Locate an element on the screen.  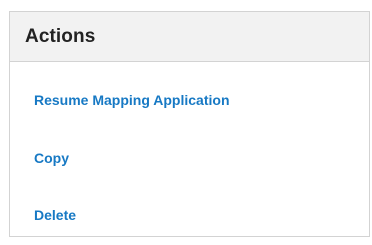
resume-mapping-application-link: Resume Mapping Application is located at coordinates (132, 100).